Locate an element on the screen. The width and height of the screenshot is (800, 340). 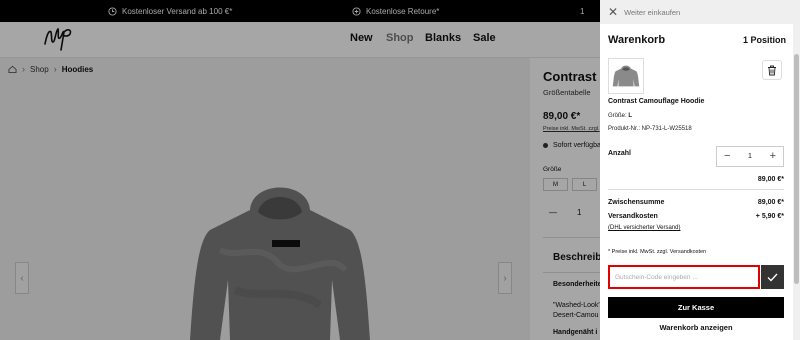
cart-item-sku: Produkt-Nr.: NP-731-L-W25518 is located at coordinates (650, 129).